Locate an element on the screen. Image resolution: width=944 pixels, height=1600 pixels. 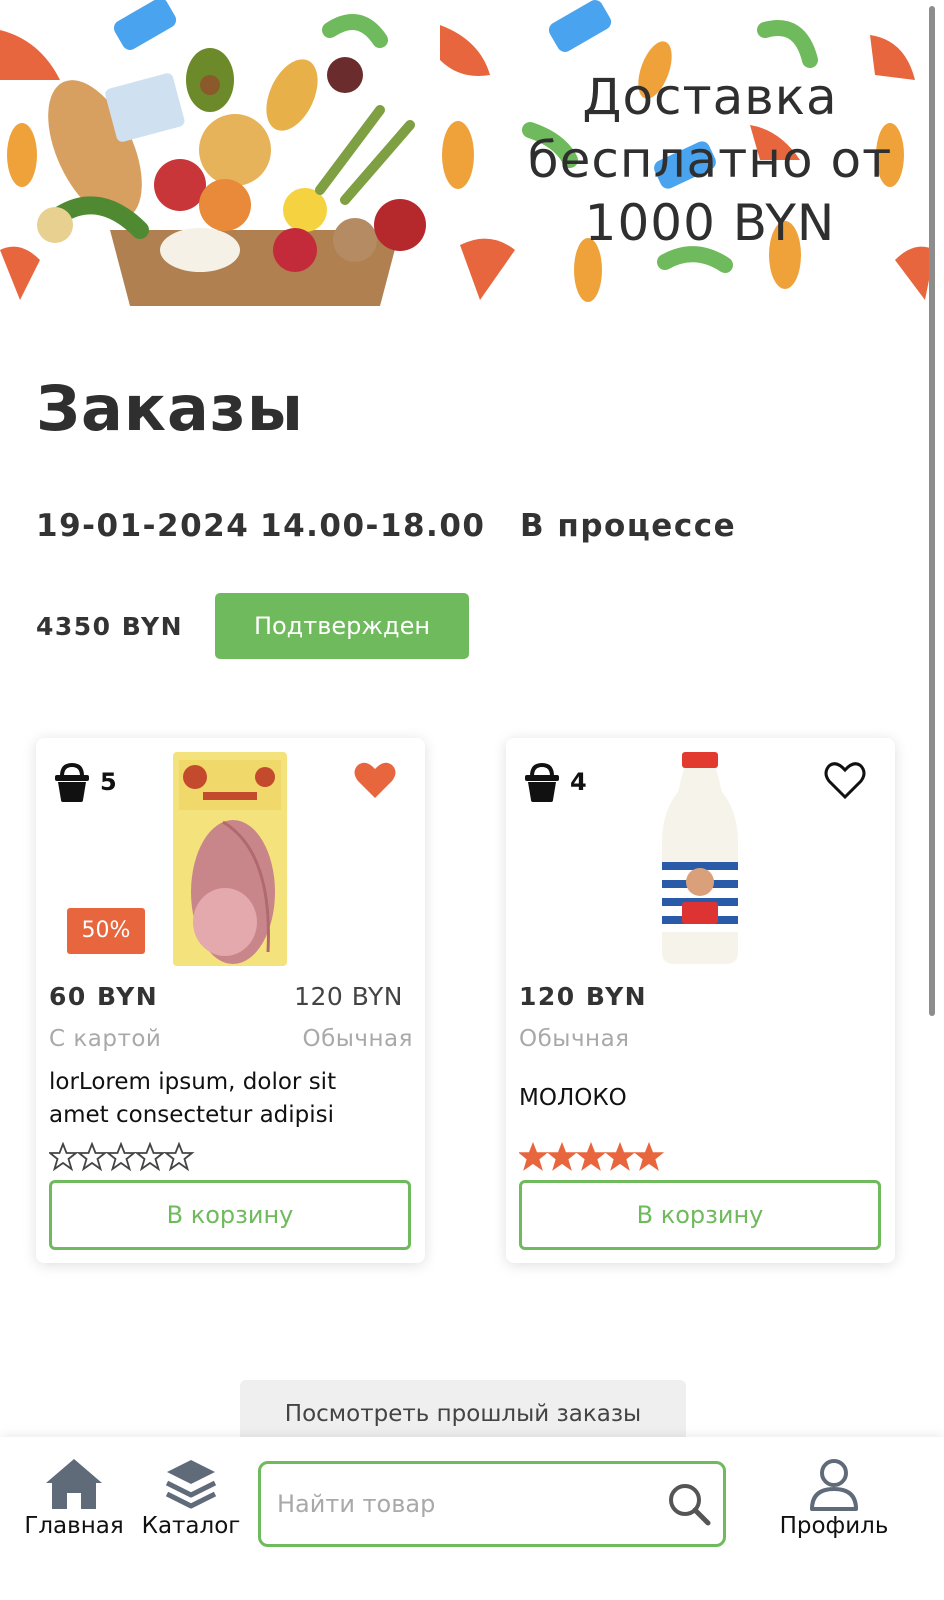
card-price: 60 BYN is located at coordinates (104, 996).